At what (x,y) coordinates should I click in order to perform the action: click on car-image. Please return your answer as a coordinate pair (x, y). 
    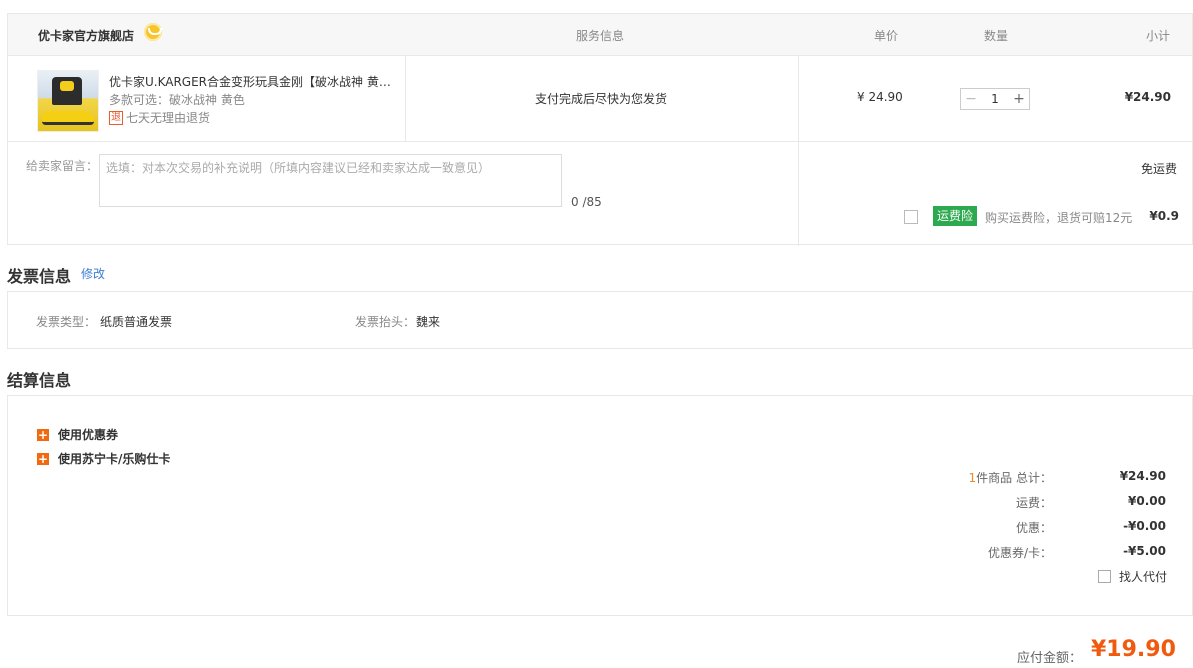
    Looking at the image, I should click on (68, 118).